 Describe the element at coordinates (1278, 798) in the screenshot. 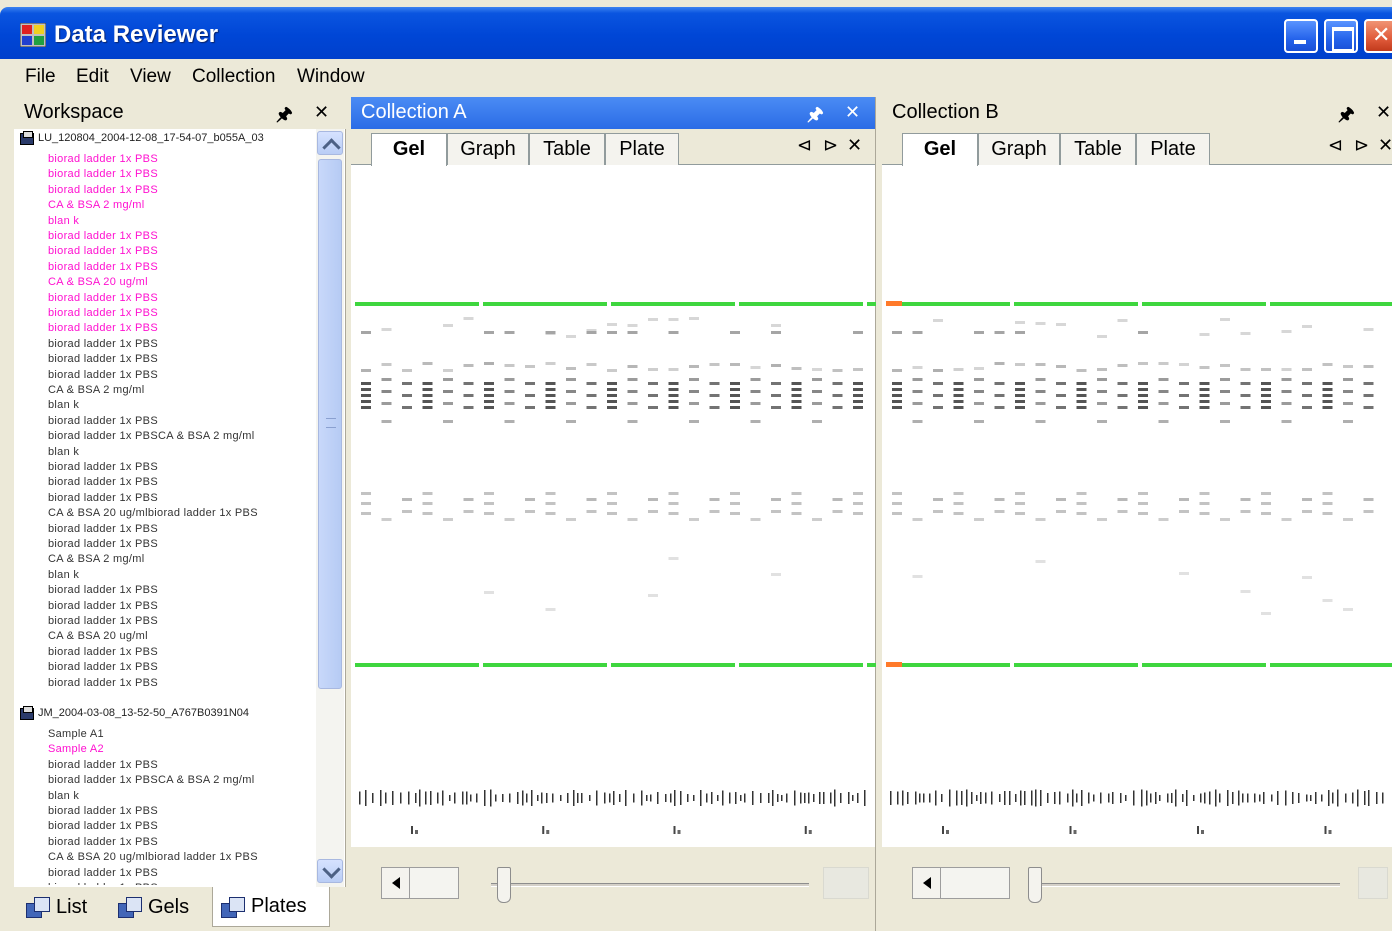

I see `ladder-tick` at that location.